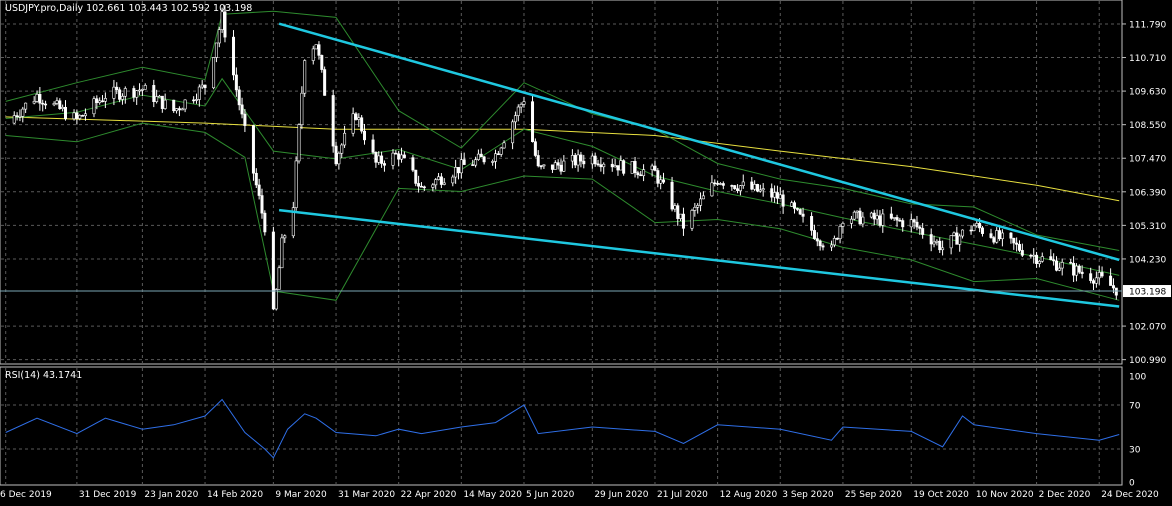 This screenshot has width=1172, height=506. I want to click on x-tick-label: 21 Jul 2020, so click(682, 495).